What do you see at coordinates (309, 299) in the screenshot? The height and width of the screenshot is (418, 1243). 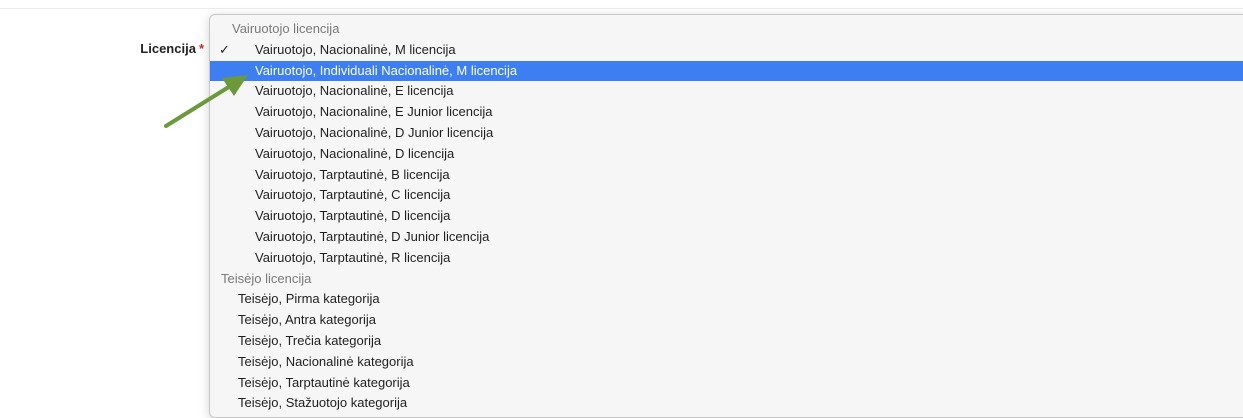 I see `option-label: Teisėjo, Pirma kategorija` at bounding box center [309, 299].